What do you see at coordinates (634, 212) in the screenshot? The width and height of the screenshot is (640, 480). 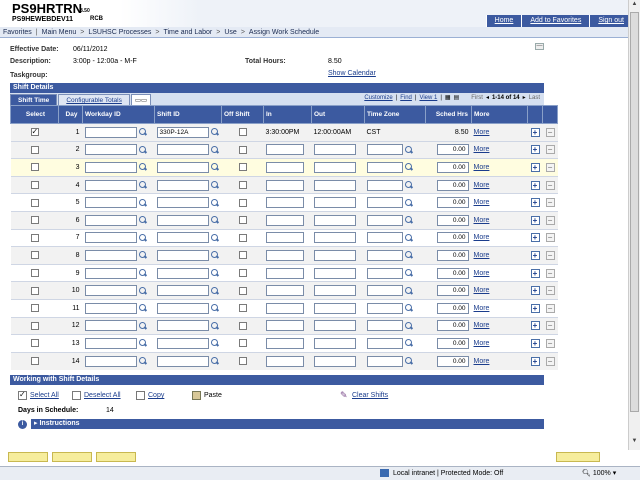 I see `scroll-thumb` at bounding box center [634, 212].